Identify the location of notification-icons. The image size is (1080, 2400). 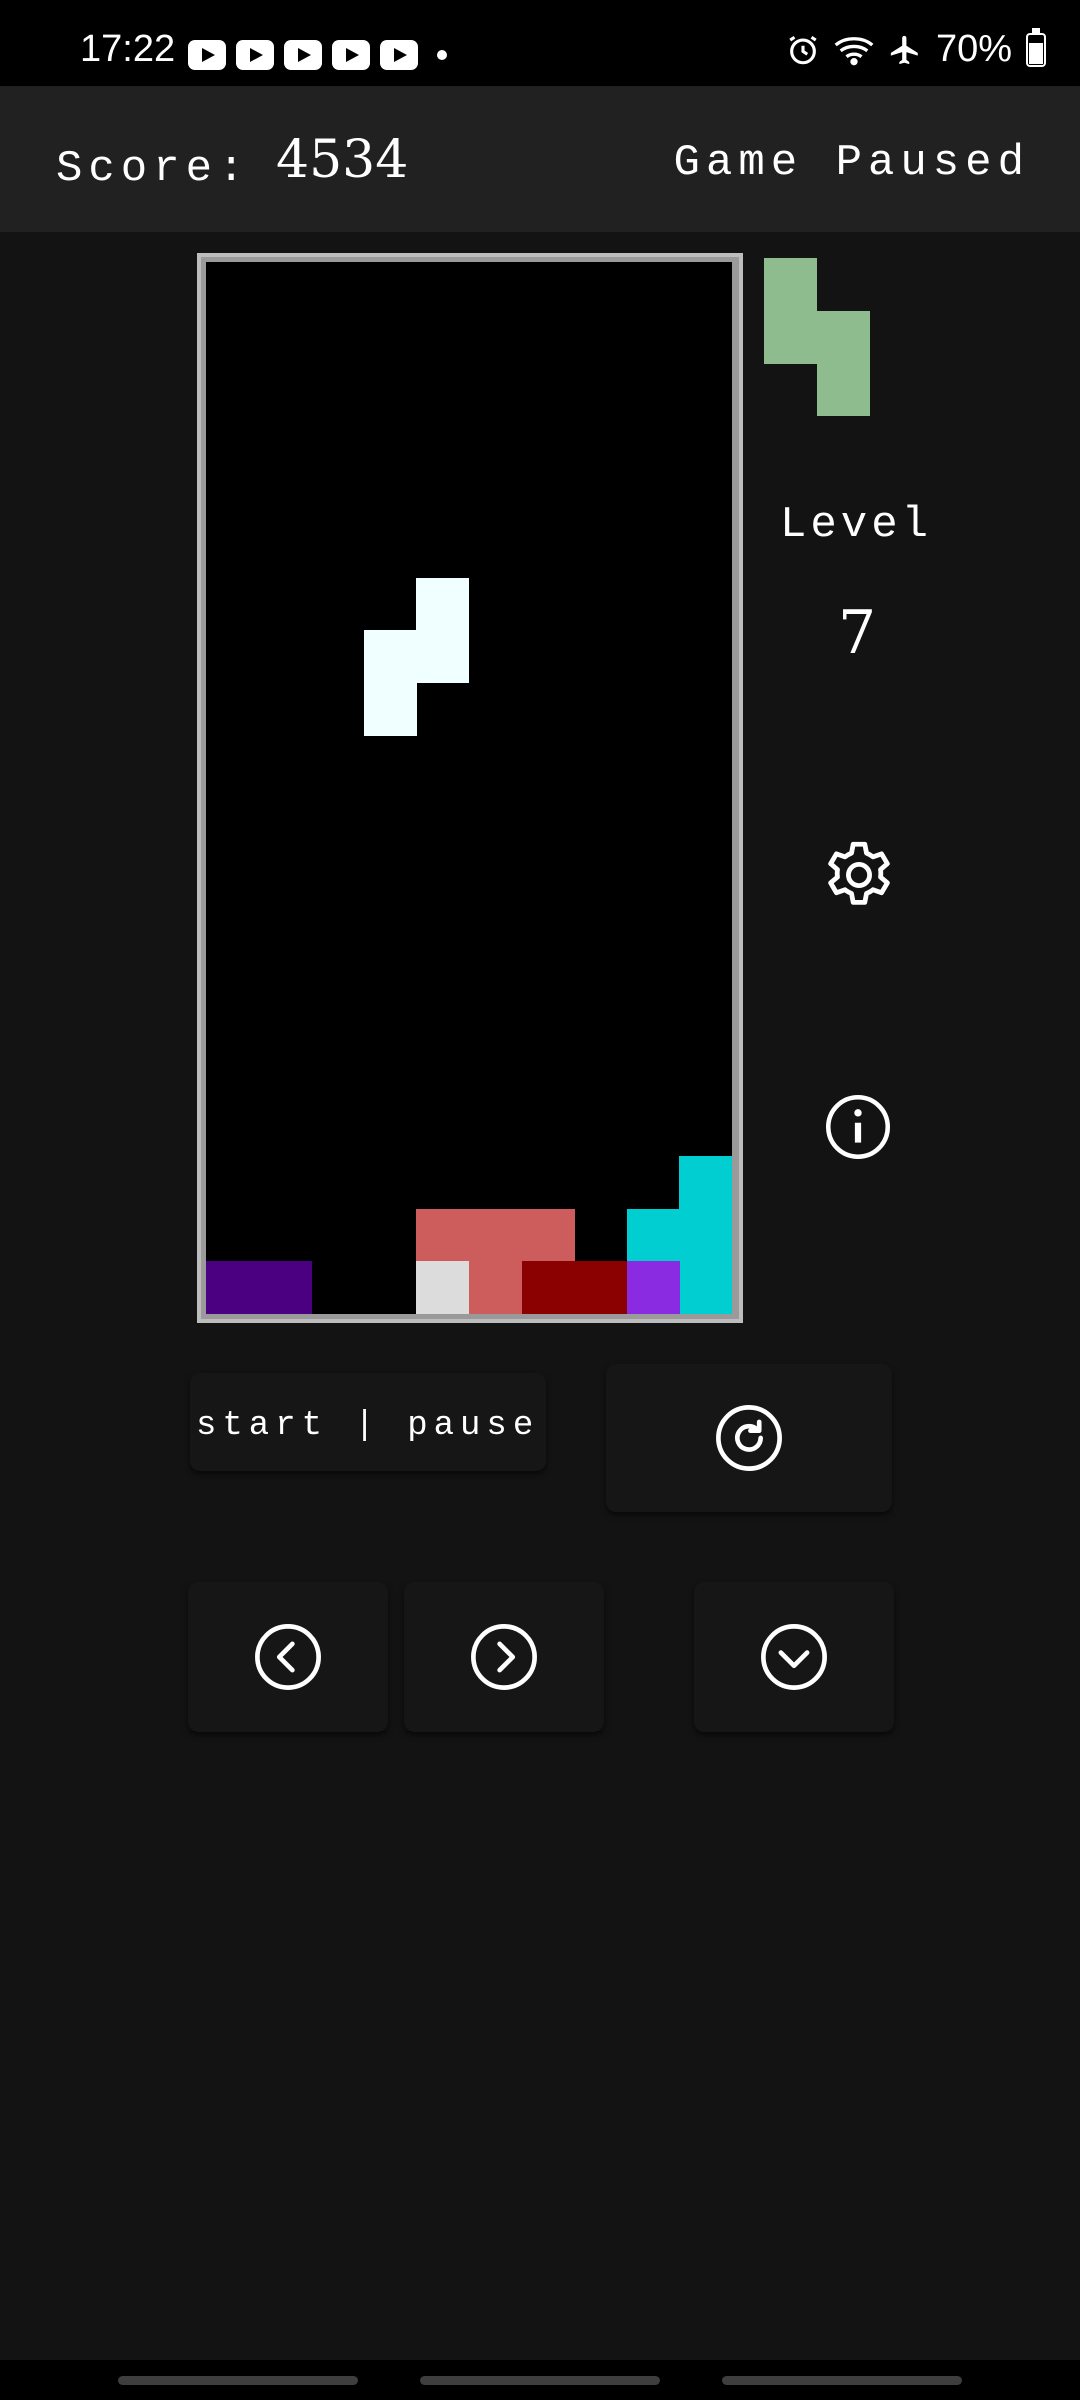
(303, 55).